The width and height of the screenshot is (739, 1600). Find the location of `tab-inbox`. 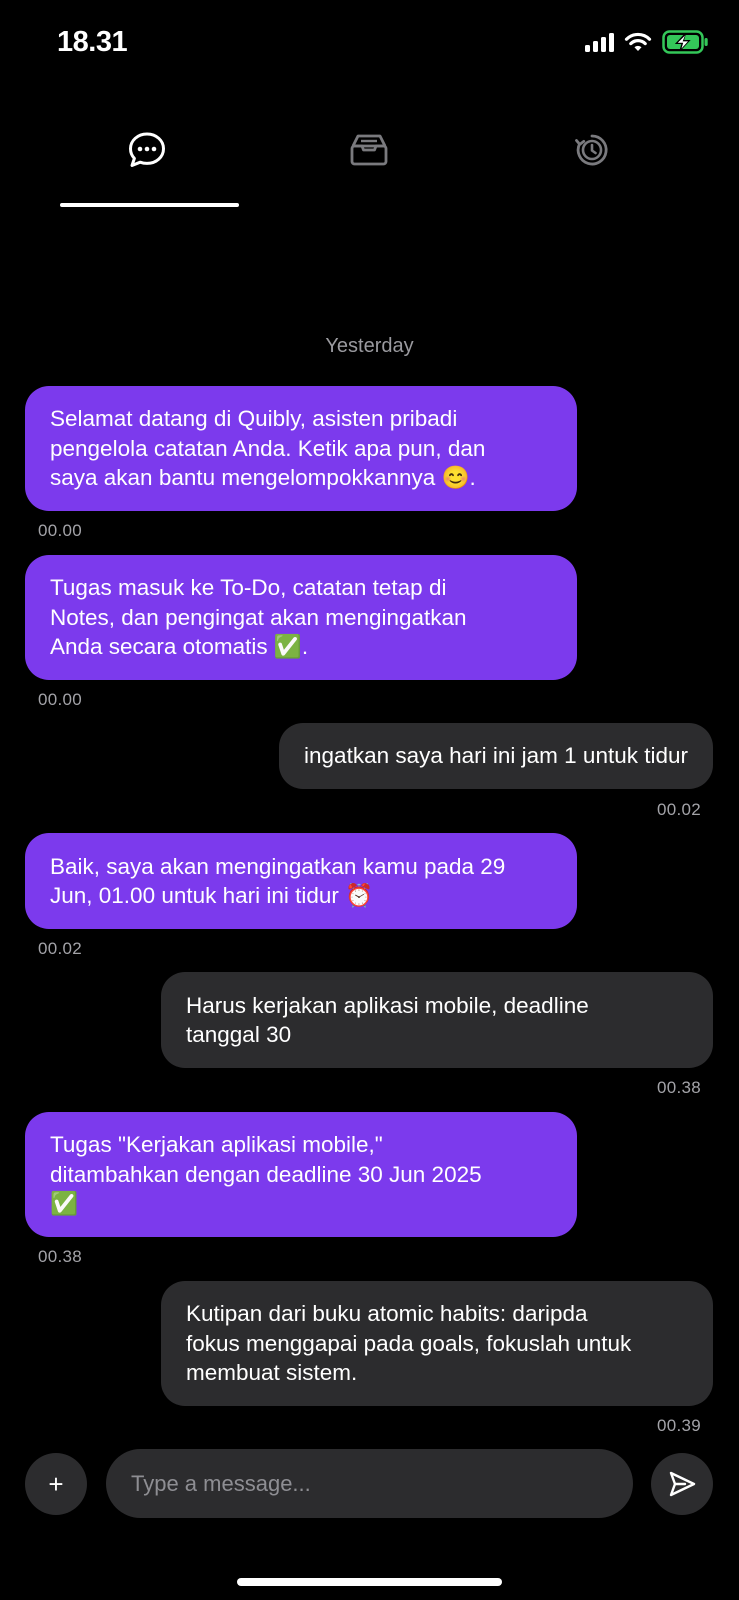

tab-inbox is located at coordinates (369, 150).